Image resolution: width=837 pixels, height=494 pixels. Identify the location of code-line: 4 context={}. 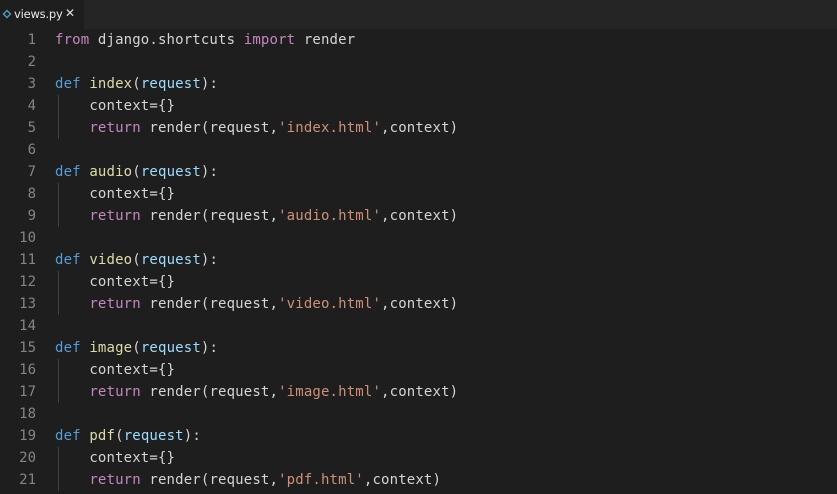
(418, 106).